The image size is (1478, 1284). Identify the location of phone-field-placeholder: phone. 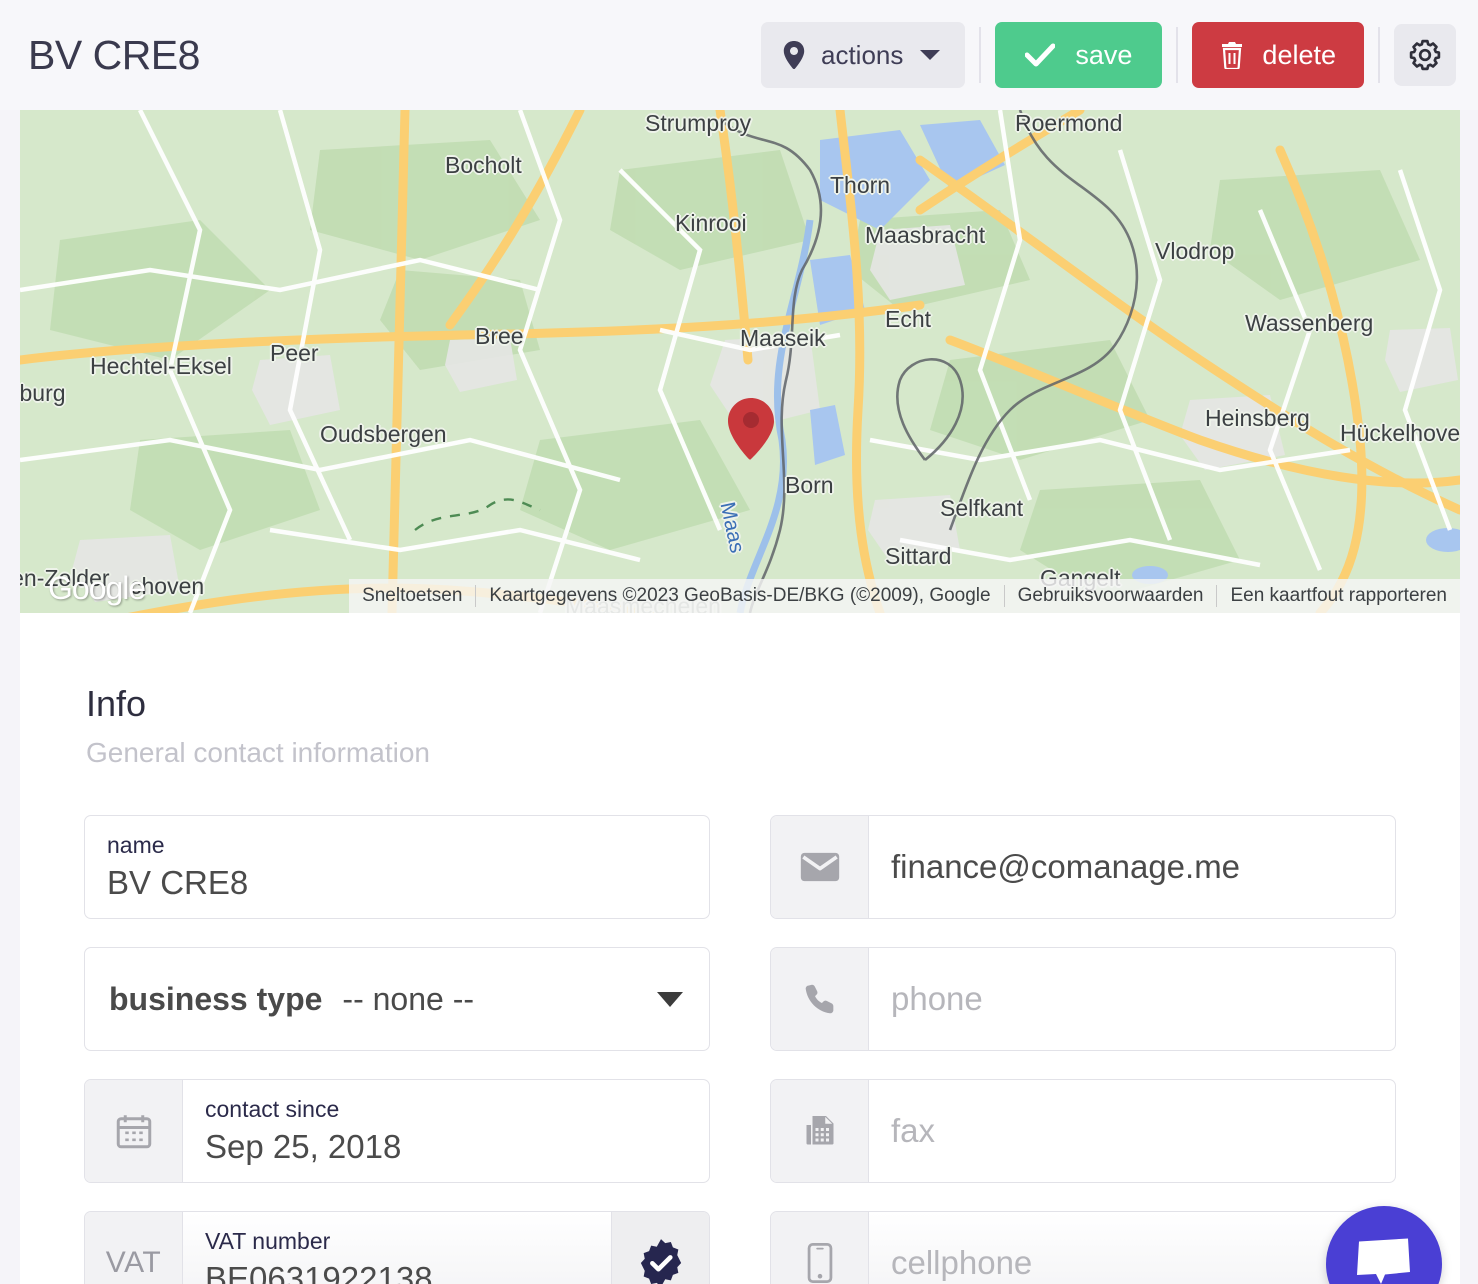
(937, 998).